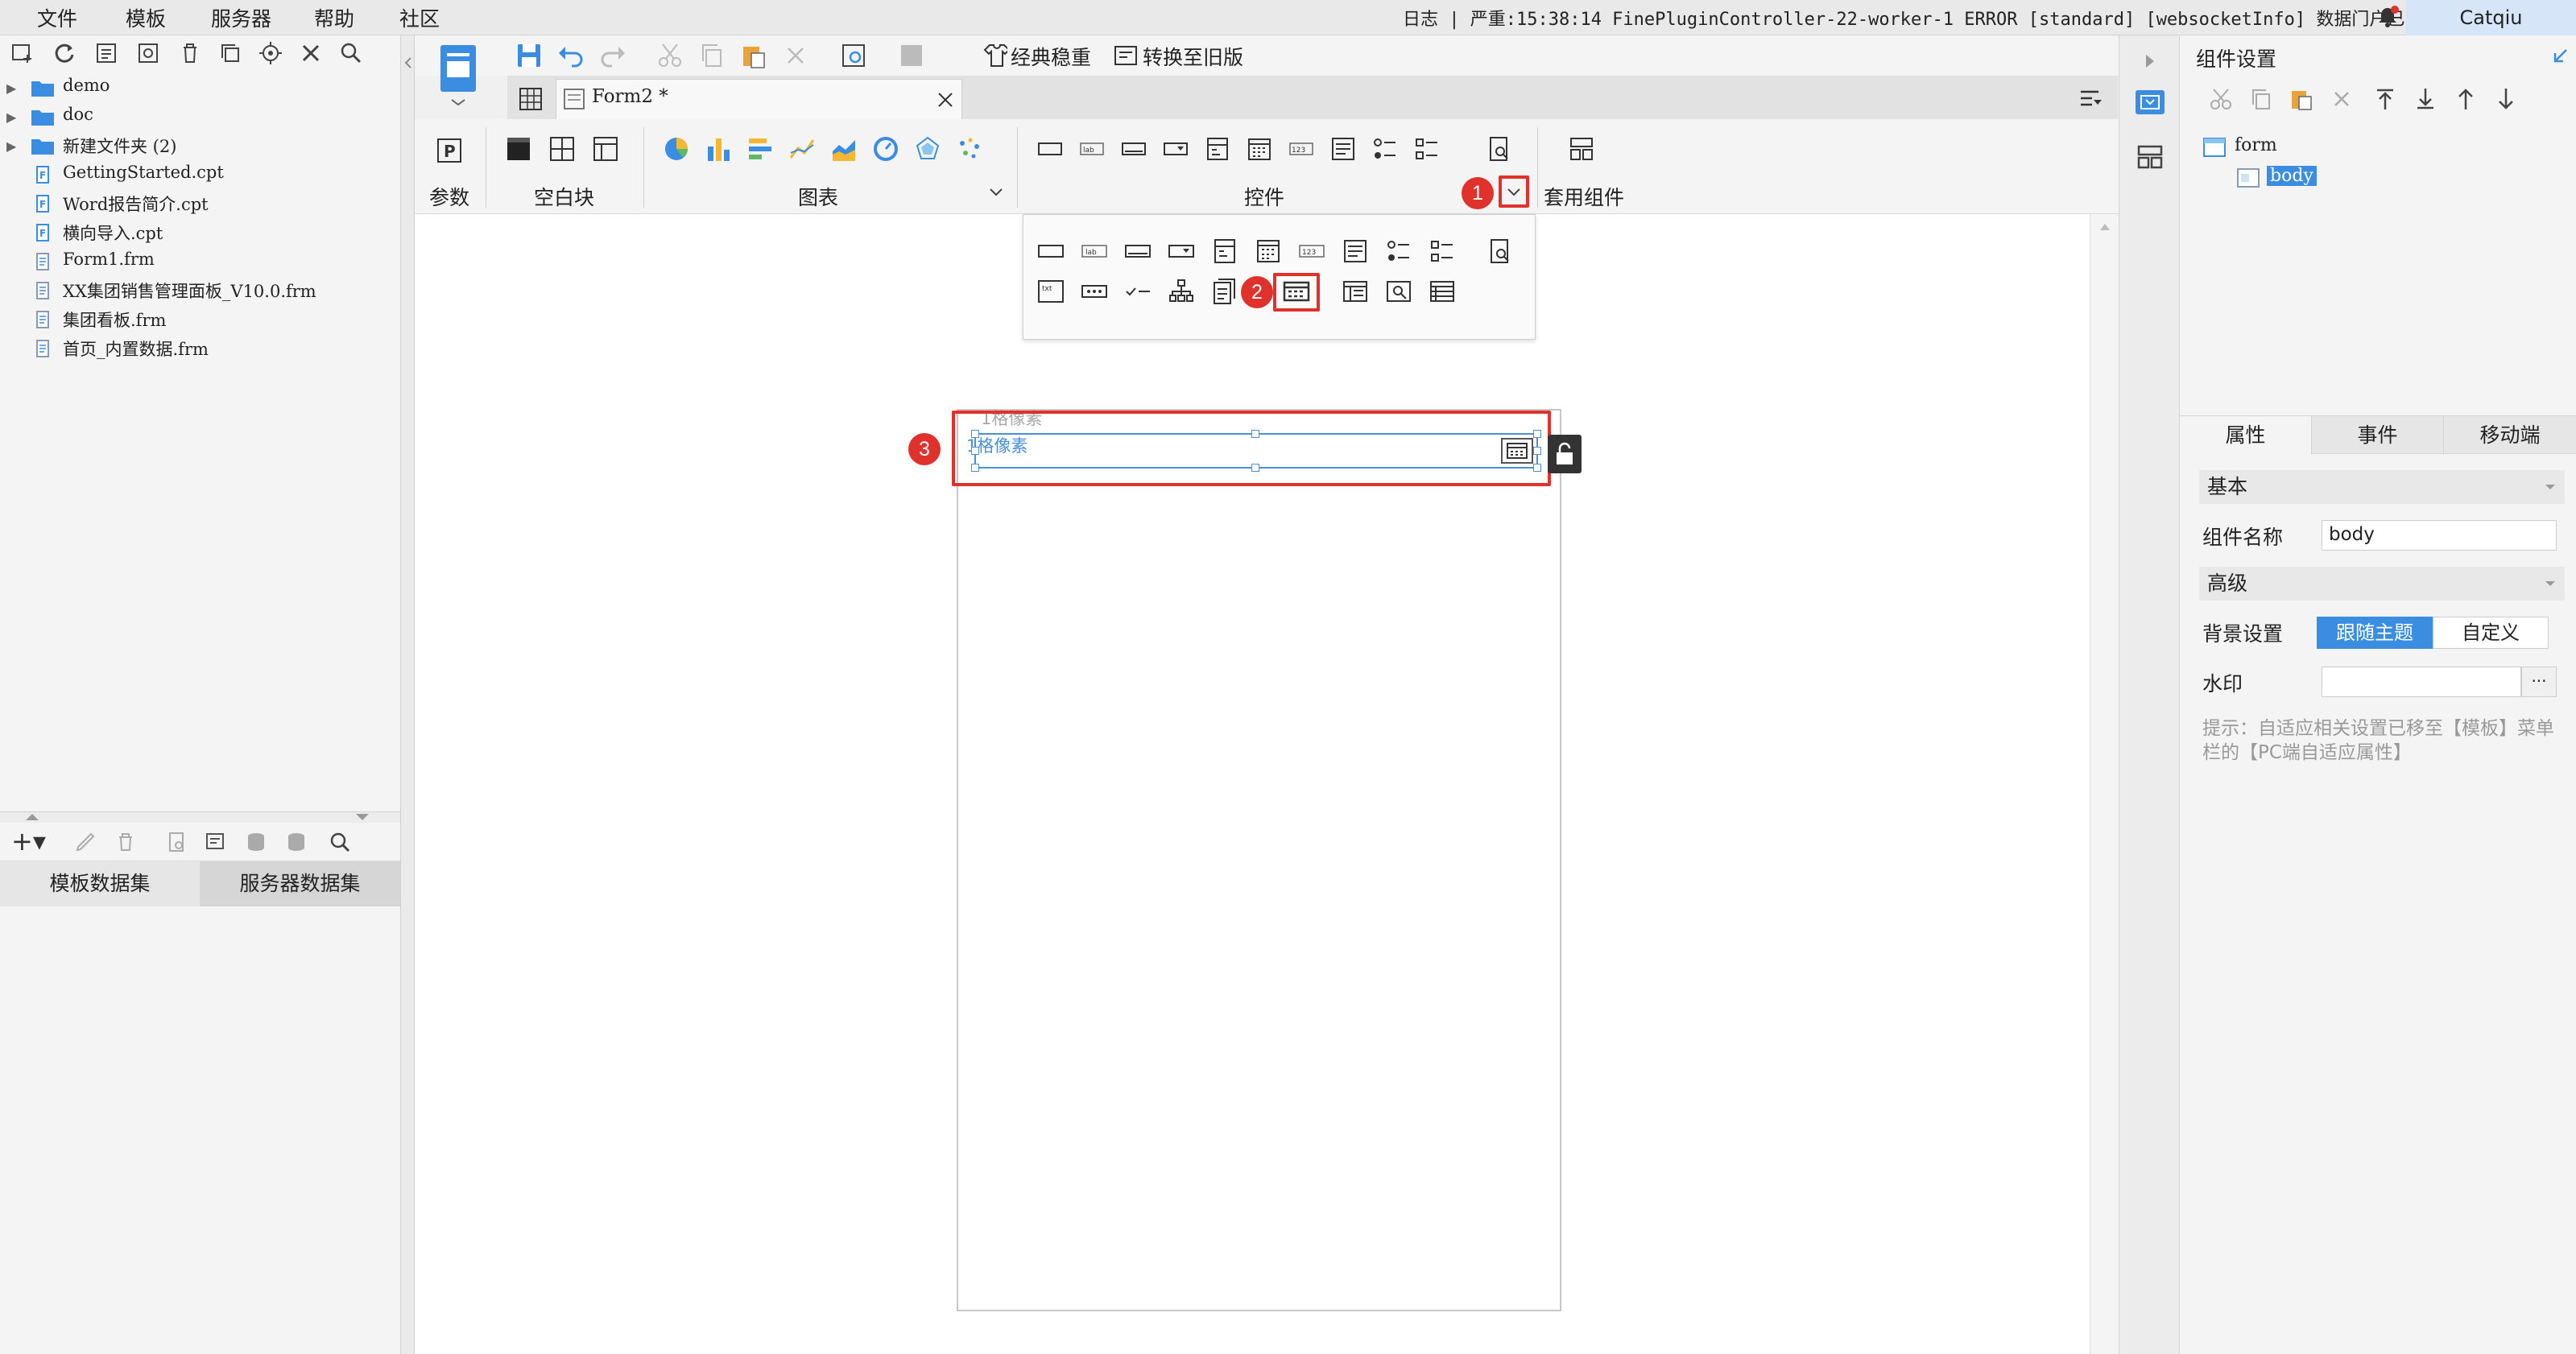 Image resolution: width=2576 pixels, height=1354 pixels. Describe the element at coordinates (995, 56) in the screenshot. I see `theme-shirt-icon` at that location.